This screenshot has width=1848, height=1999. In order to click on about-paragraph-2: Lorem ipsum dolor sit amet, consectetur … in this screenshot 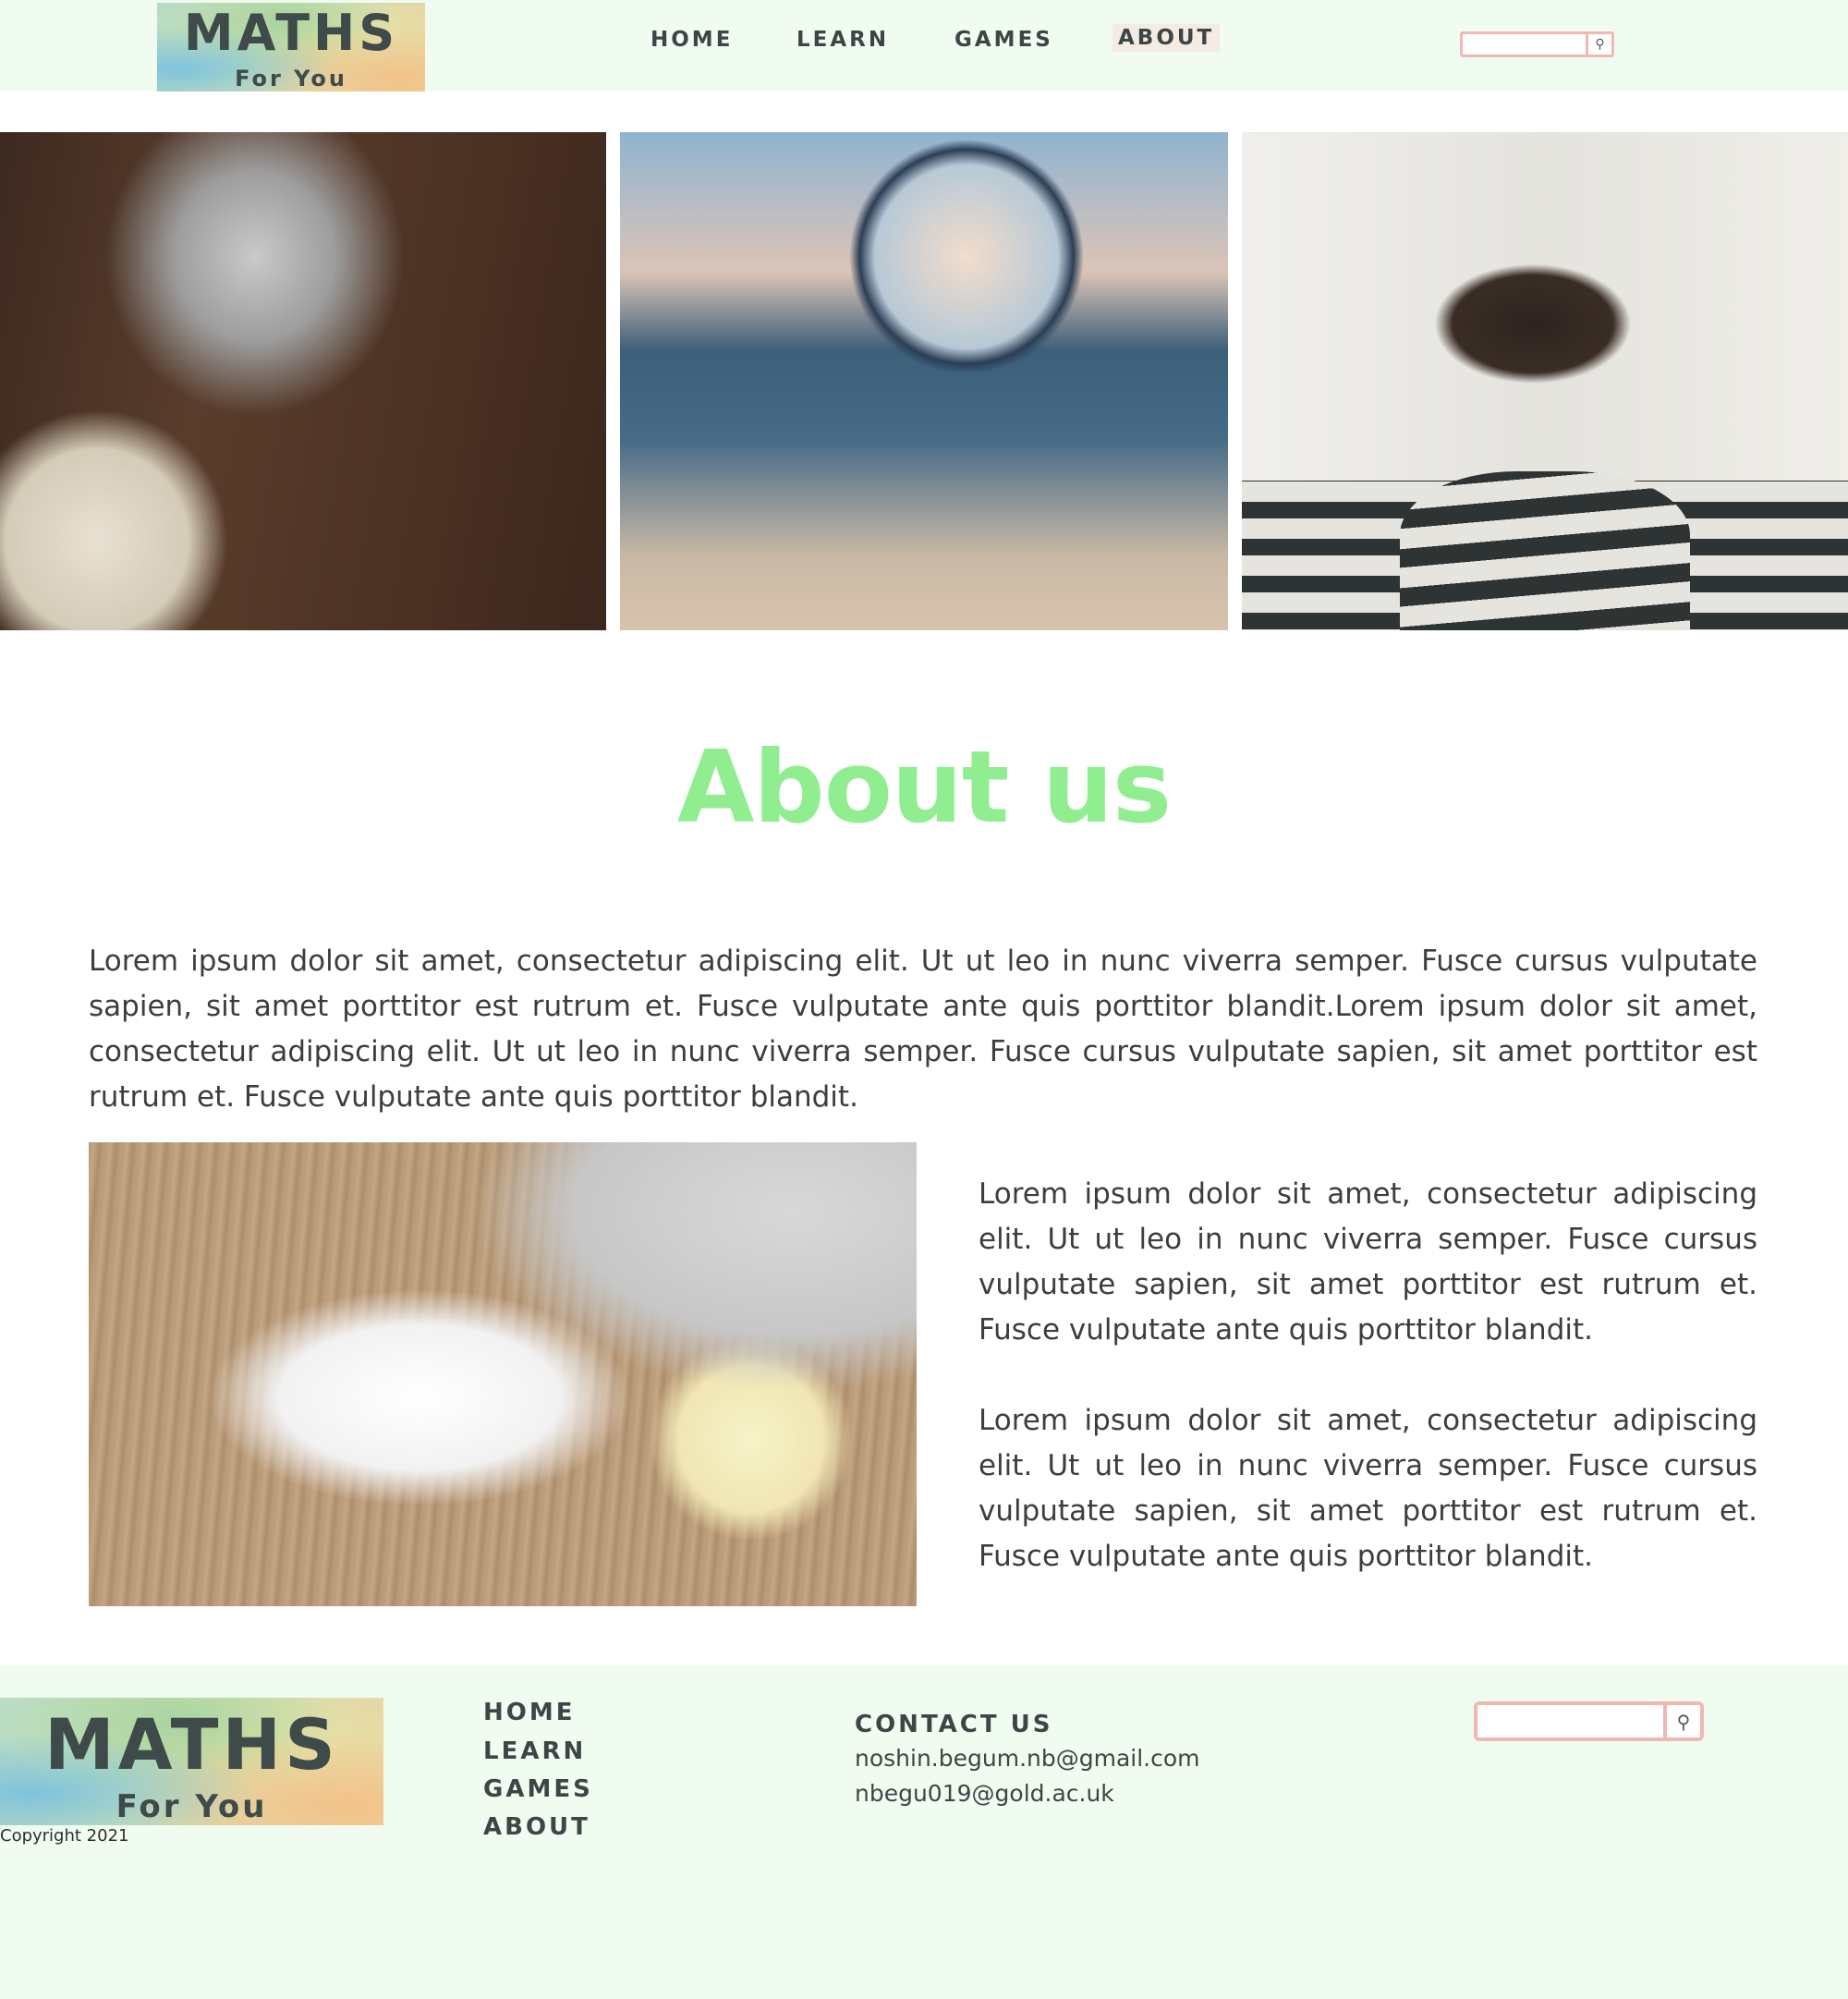, I will do `click(1368, 1262)`.